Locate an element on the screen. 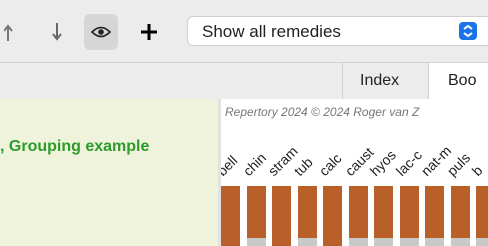 This screenshot has width=488, height=246. remedy-column-tub is located at coordinates (307, 216).